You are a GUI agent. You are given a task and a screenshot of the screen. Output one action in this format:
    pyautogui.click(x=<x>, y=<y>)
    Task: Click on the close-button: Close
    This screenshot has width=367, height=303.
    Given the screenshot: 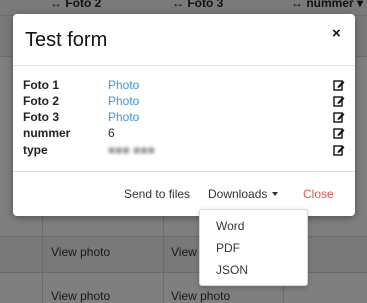 What is the action you would take?
    pyautogui.click(x=318, y=194)
    